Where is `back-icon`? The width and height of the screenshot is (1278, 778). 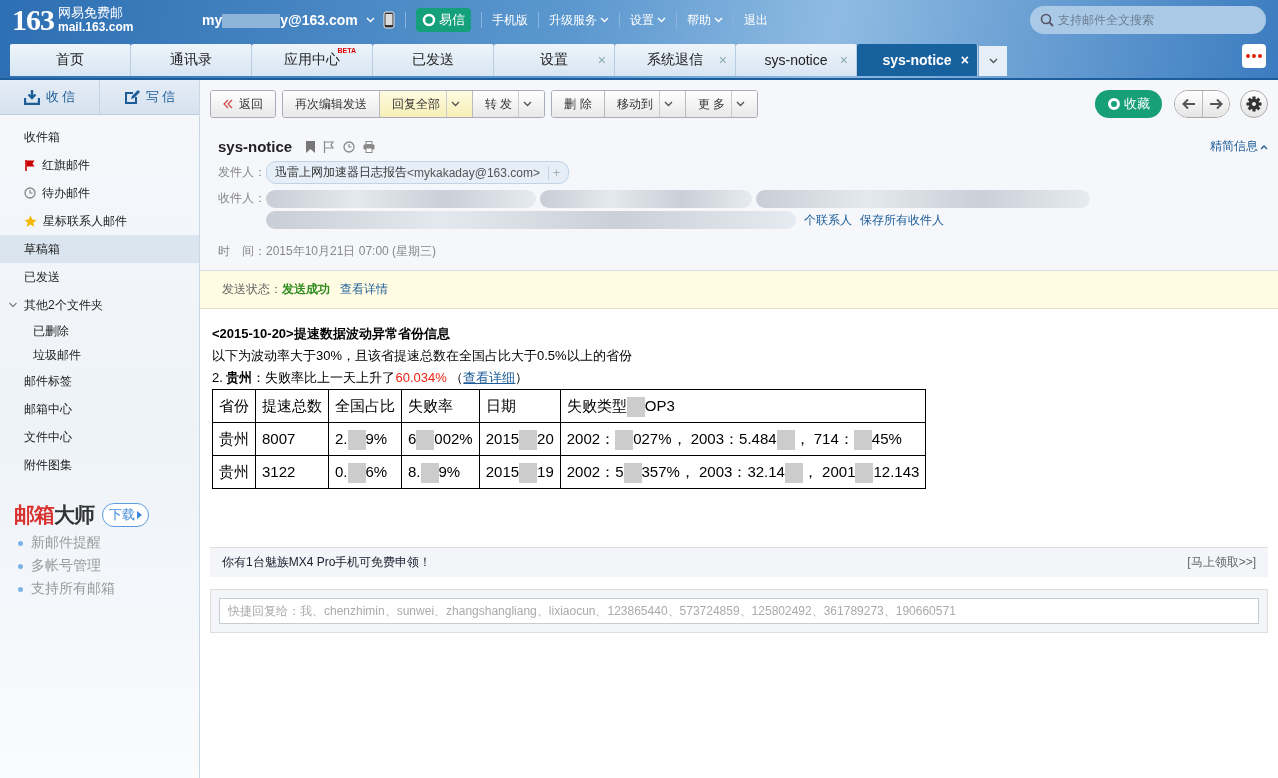 back-icon is located at coordinates (228, 104).